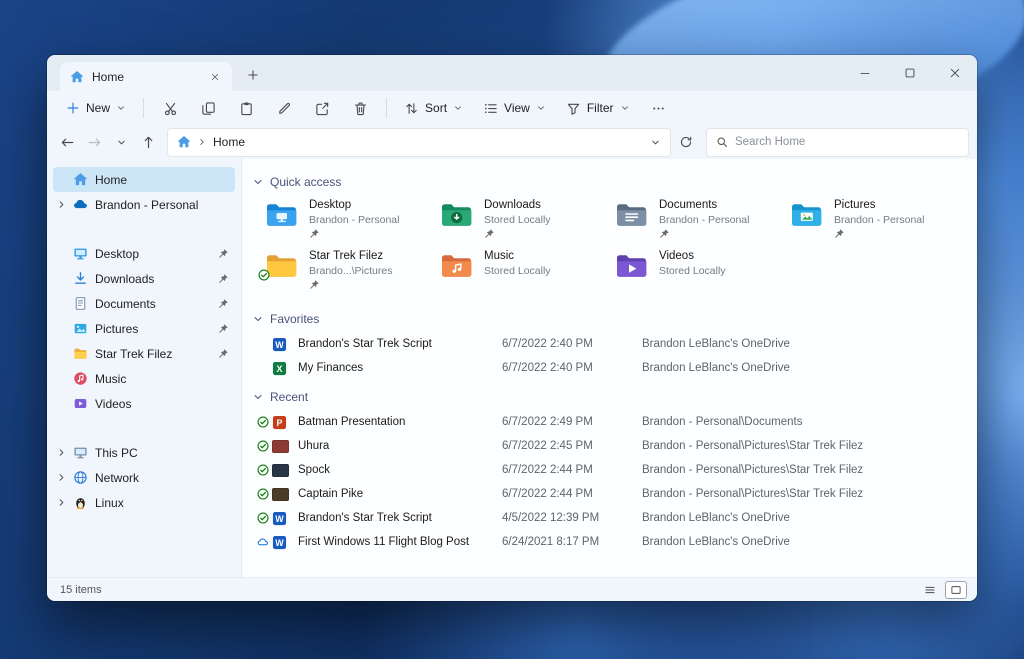  Describe the element at coordinates (954, 73) in the screenshot. I see `close-button` at that location.